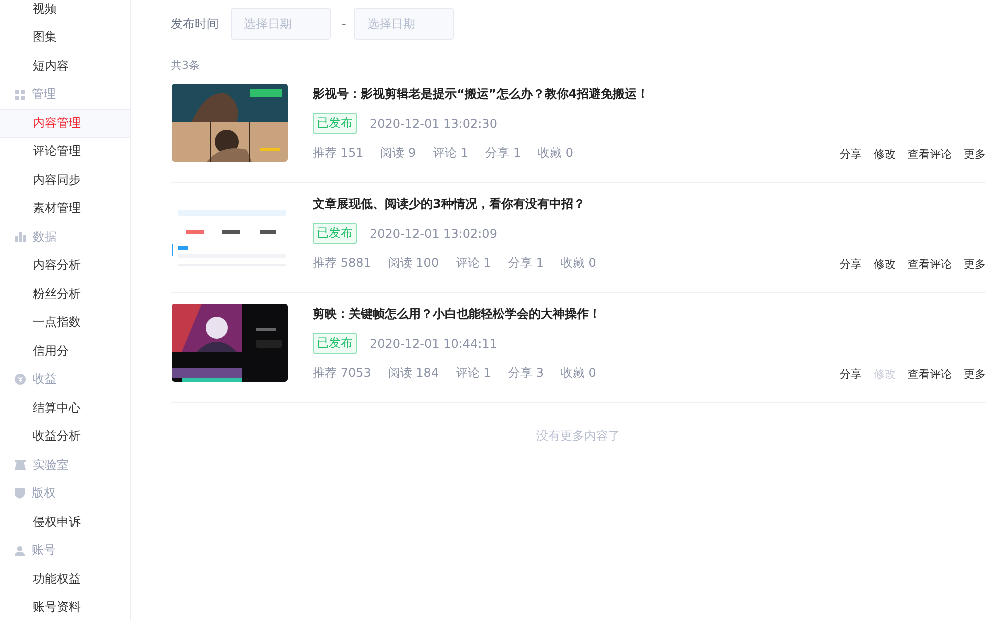  What do you see at coordinates (281, 24) in the screenshot?
I see `start-date-field: 选择日期` at bounding box center [281, 24].